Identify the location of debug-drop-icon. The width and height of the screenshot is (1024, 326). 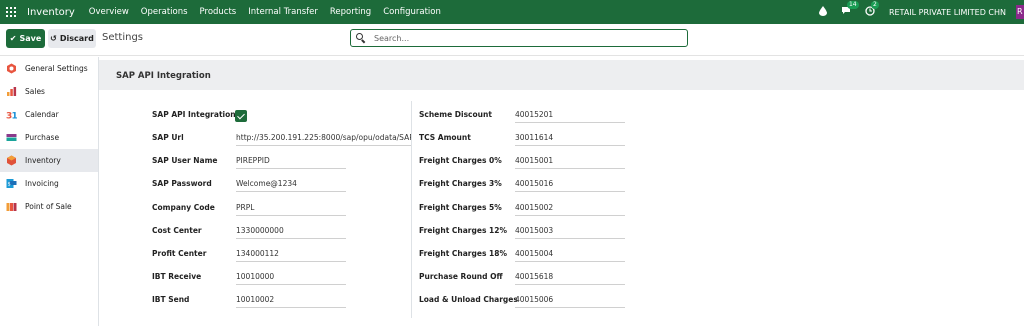
(822, 12).